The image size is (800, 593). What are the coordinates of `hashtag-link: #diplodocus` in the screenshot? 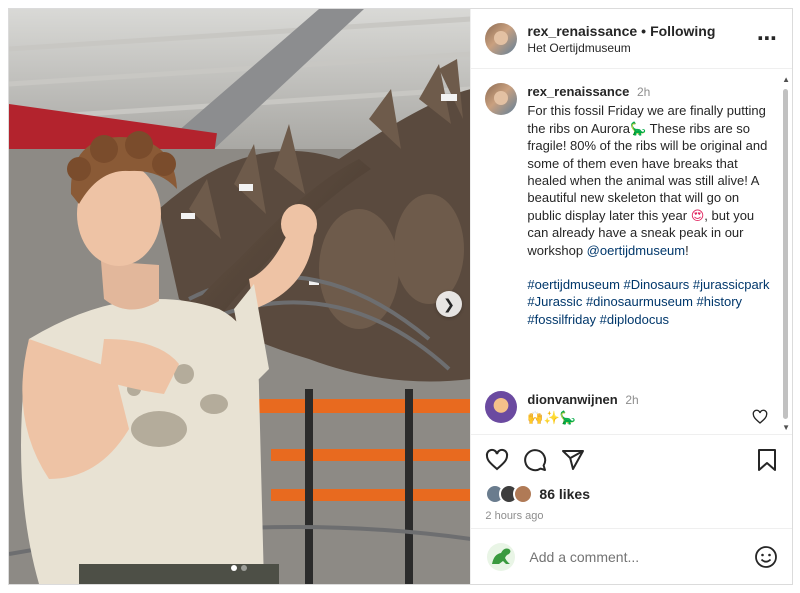 It's located at (634, 319).